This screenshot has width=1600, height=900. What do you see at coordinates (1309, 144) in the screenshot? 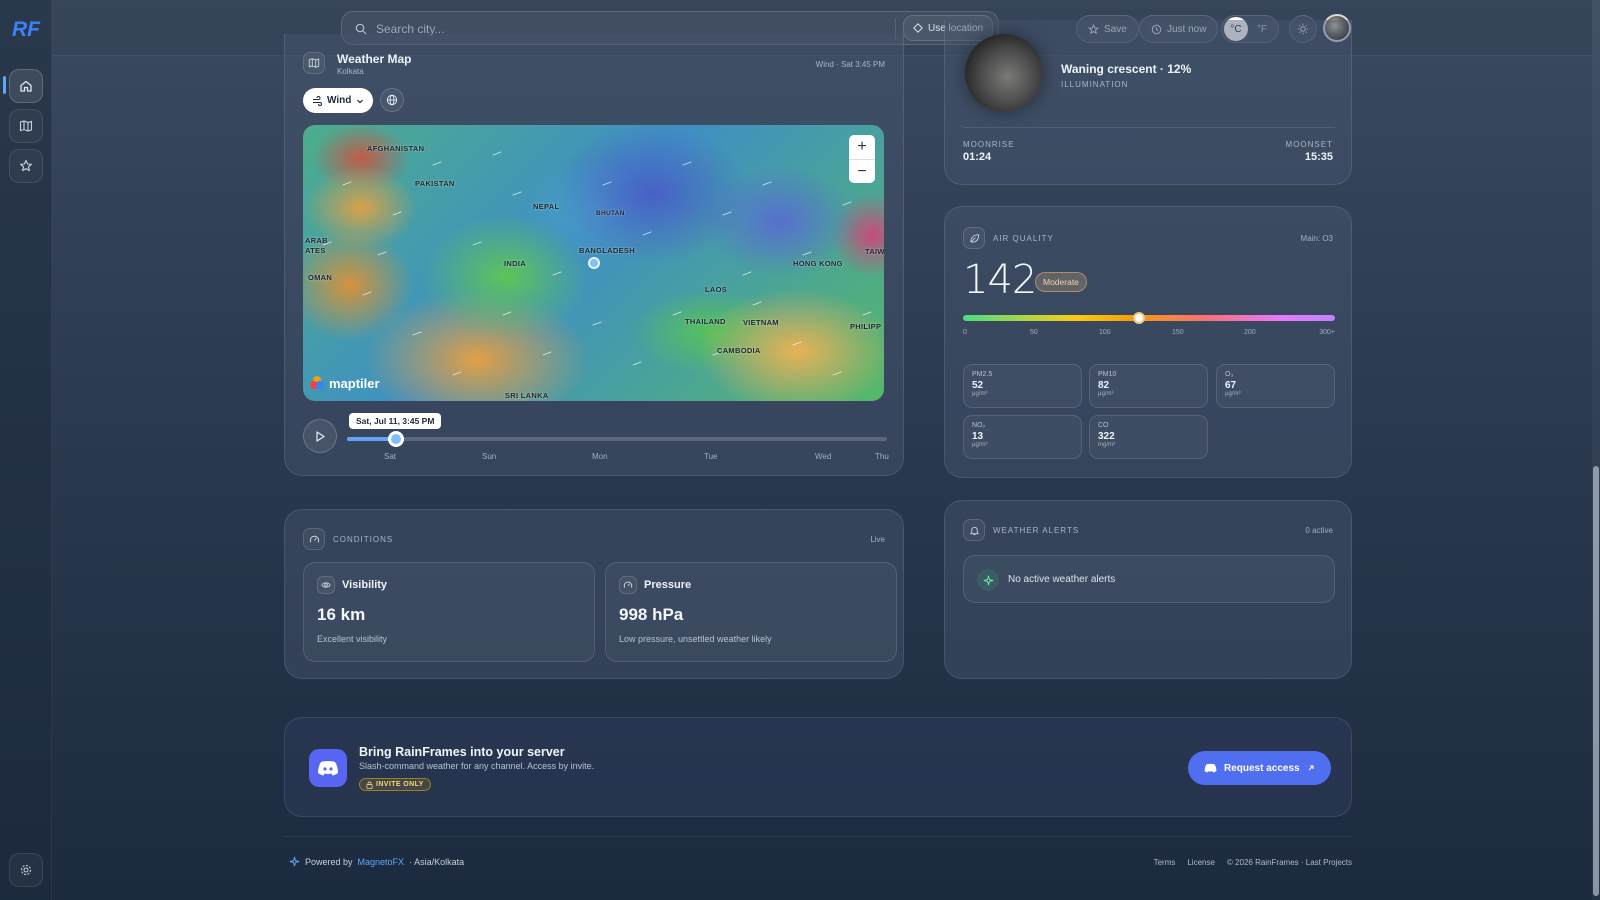
I see `moonset-label: MOONSET` at bounding box center [1309, 144].